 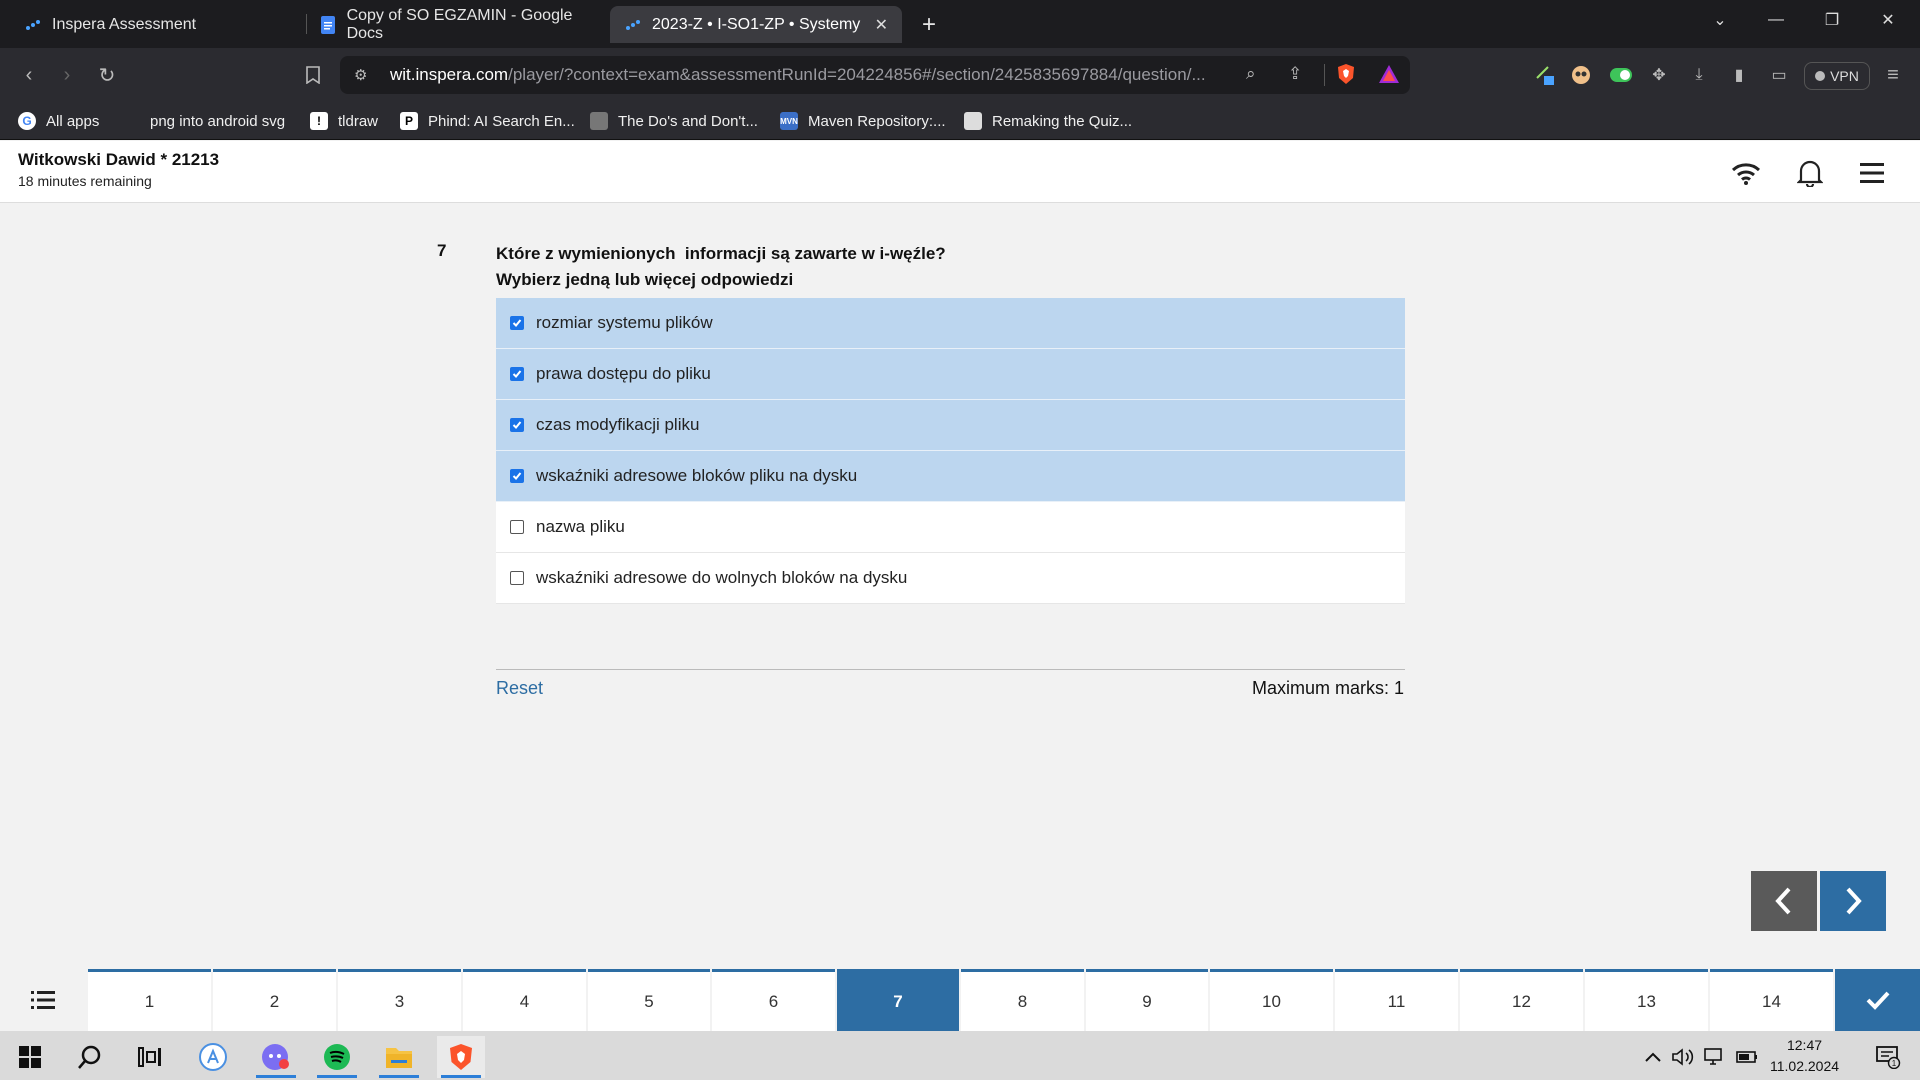 What do you see at coordinates (1888, 20) in the screenshot?
I see `close-window-button: ✕` at bounding box center [1888, 20].